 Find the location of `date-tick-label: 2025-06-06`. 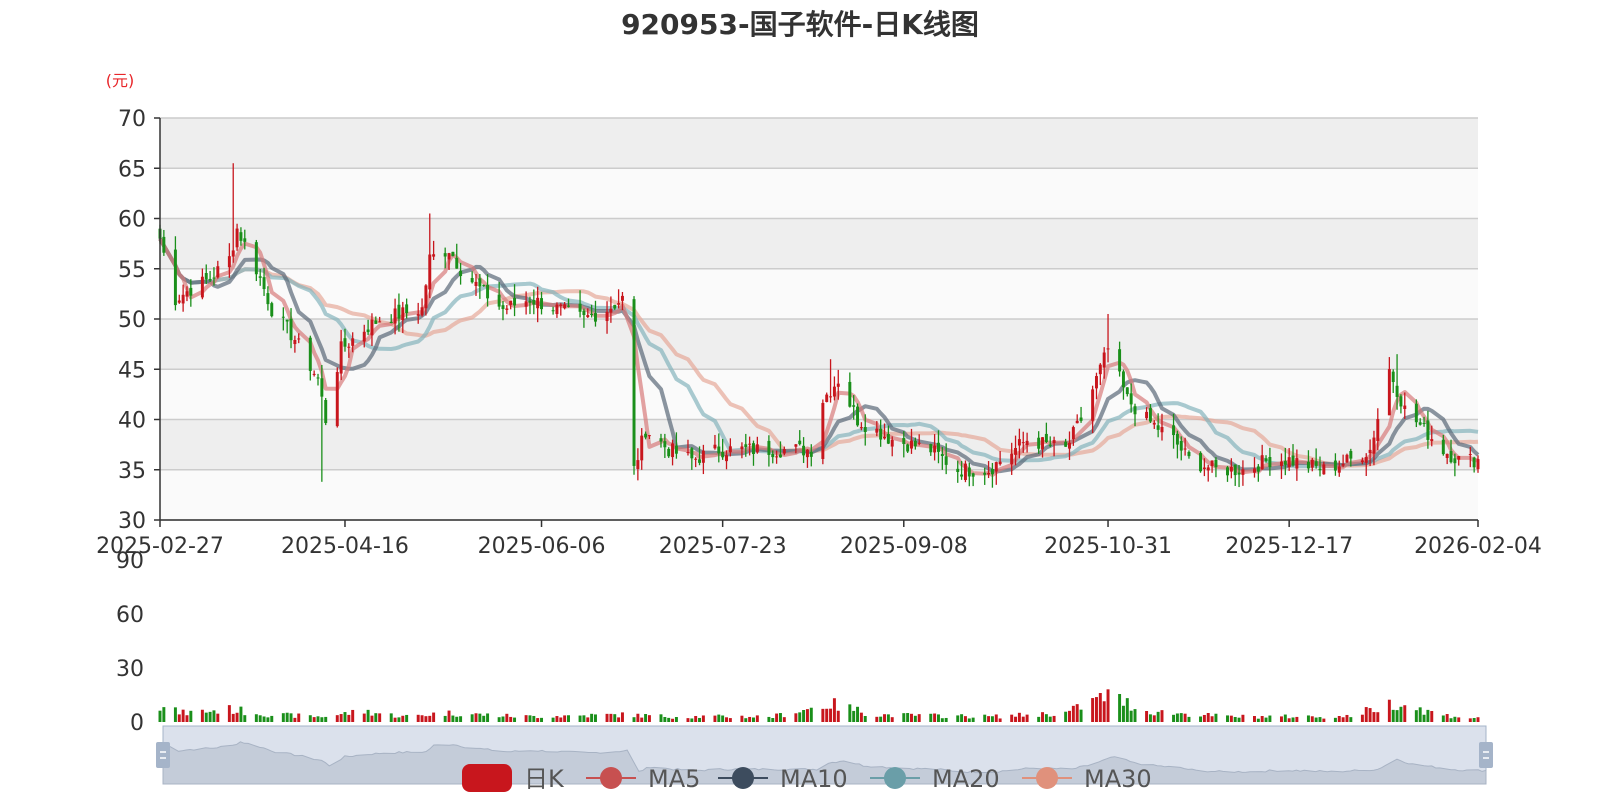

date-tick-label: 2025-06-06 is located at coordinates (542, 546).